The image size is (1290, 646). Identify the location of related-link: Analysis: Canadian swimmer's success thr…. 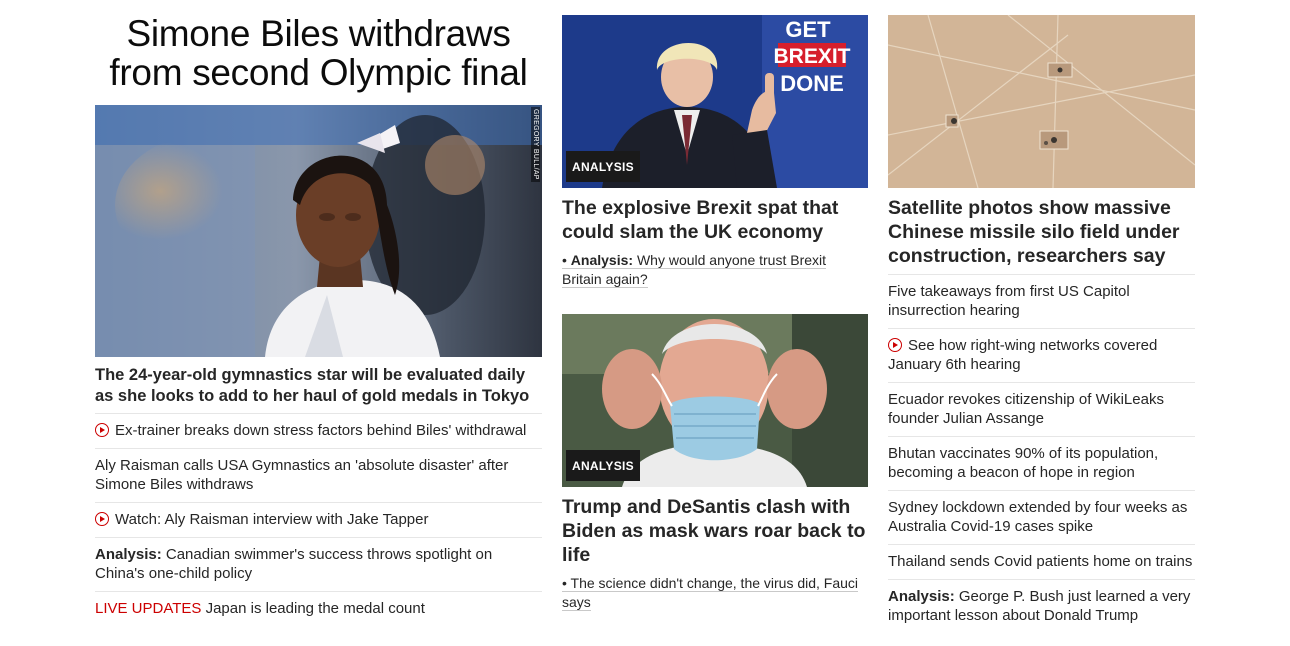
(293, 564).